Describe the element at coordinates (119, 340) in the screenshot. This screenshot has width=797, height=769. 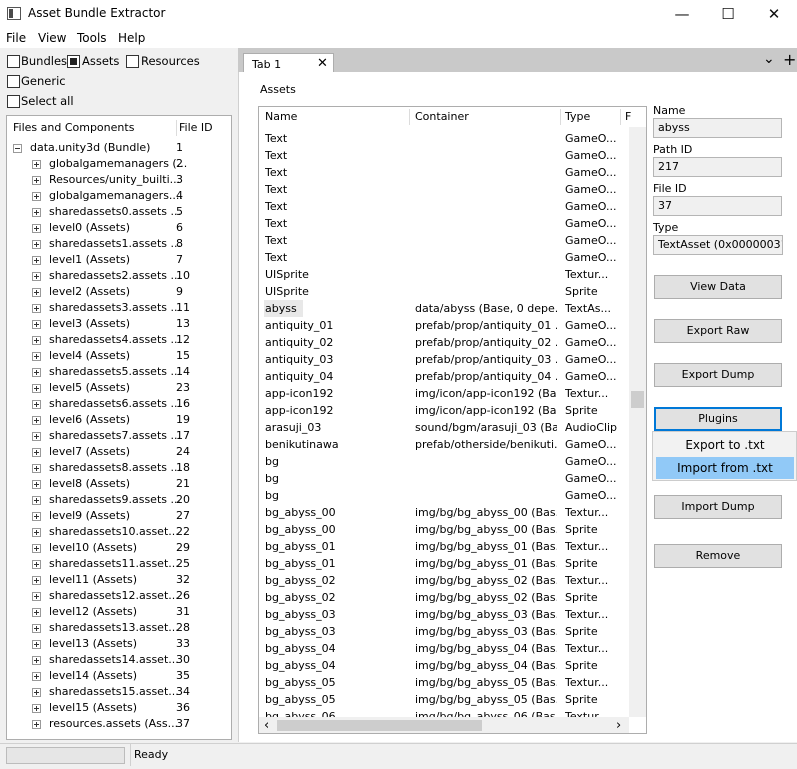
I see `tree-item: sharedassets4.assets ... 12` at that location.